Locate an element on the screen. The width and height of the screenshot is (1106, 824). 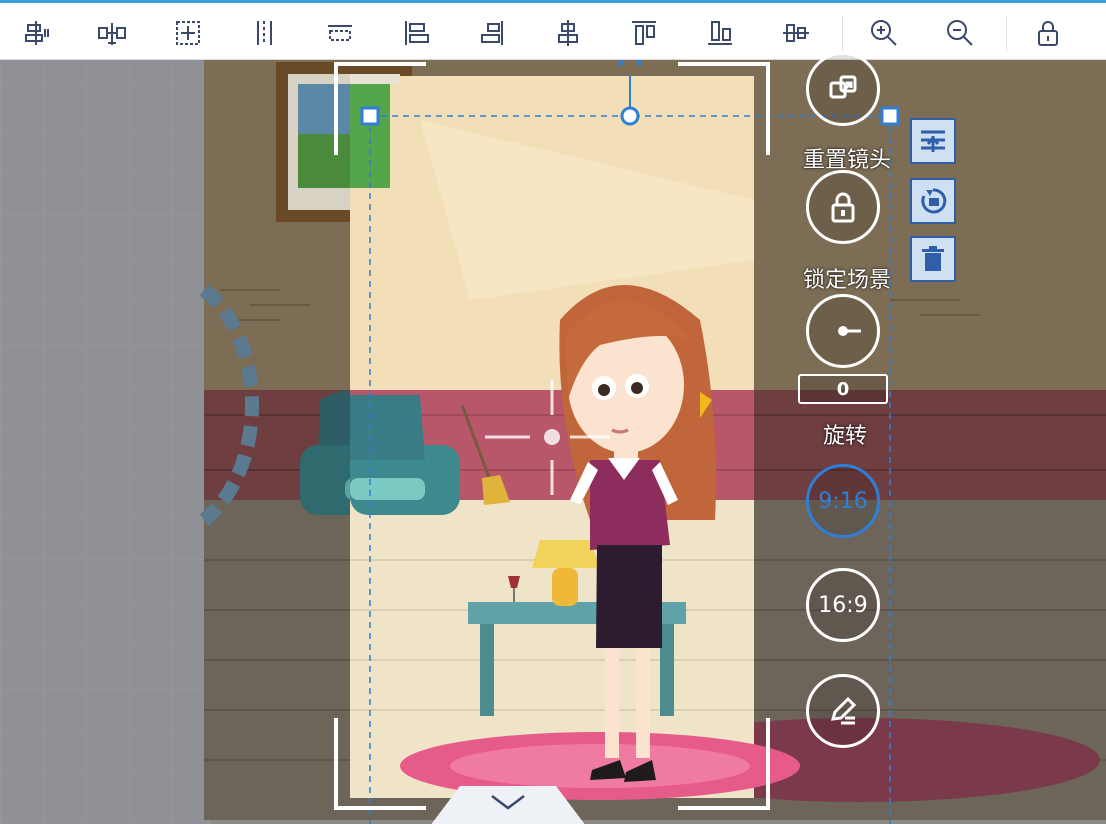
align-left-edge-icon is located at coordinates (37, 33).